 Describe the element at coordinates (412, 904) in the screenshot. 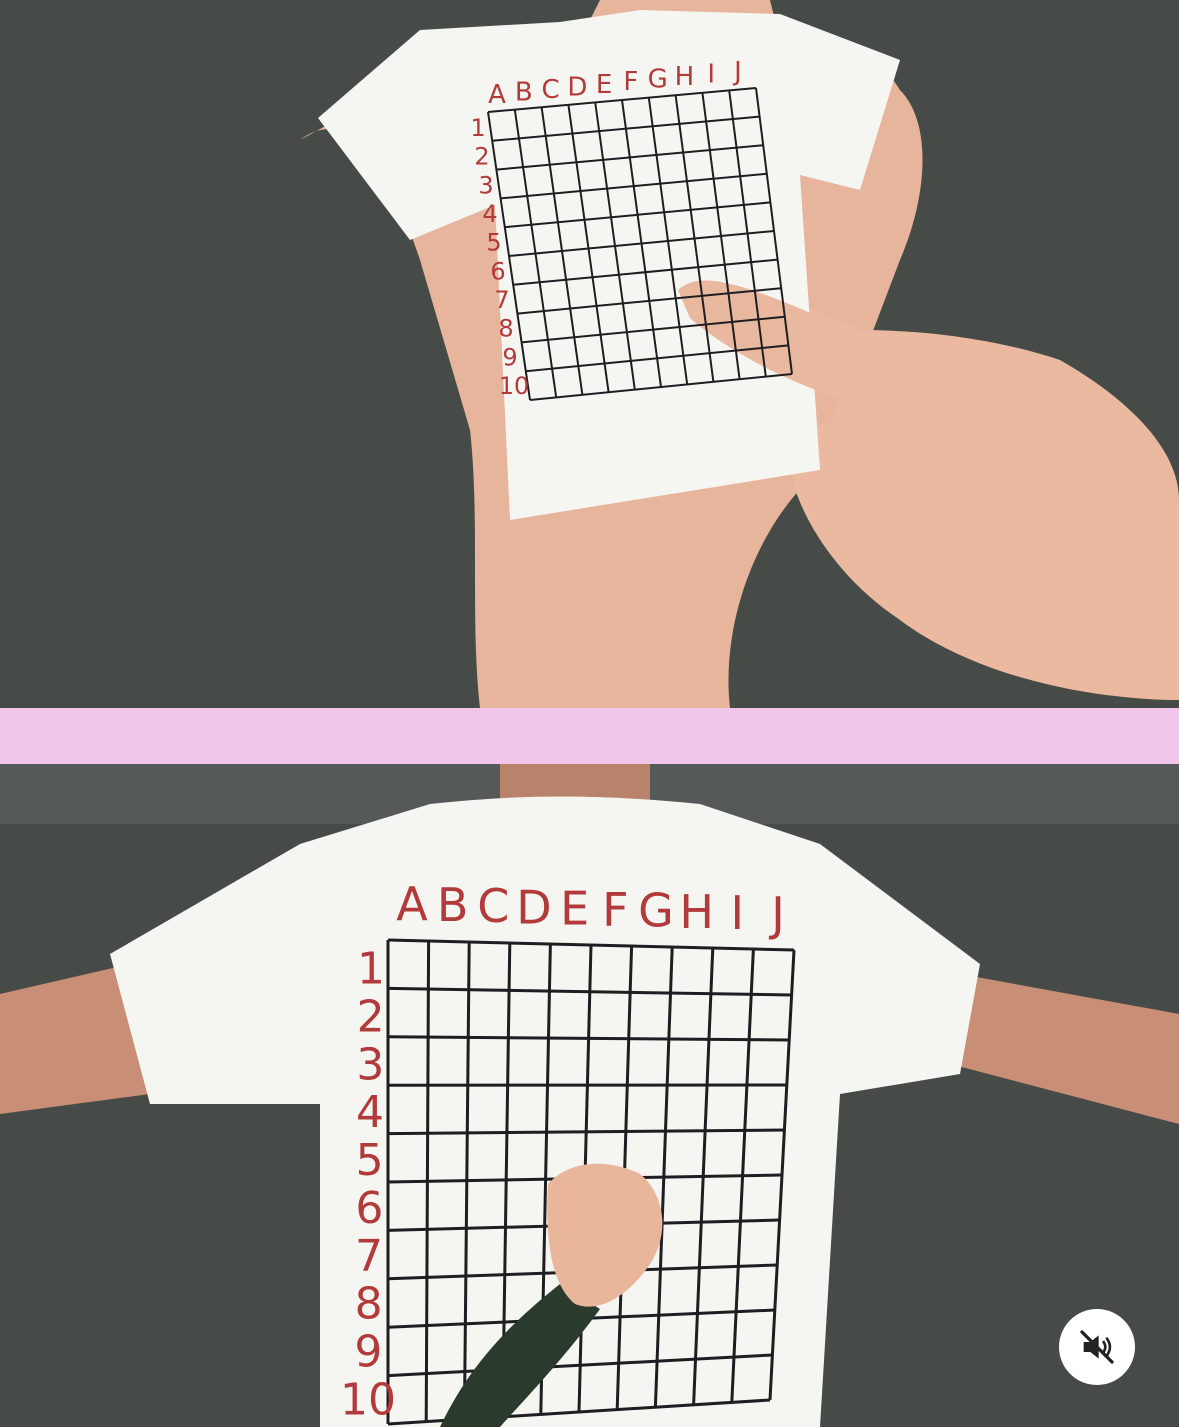

I see `bottom-col-label: A` at that location.